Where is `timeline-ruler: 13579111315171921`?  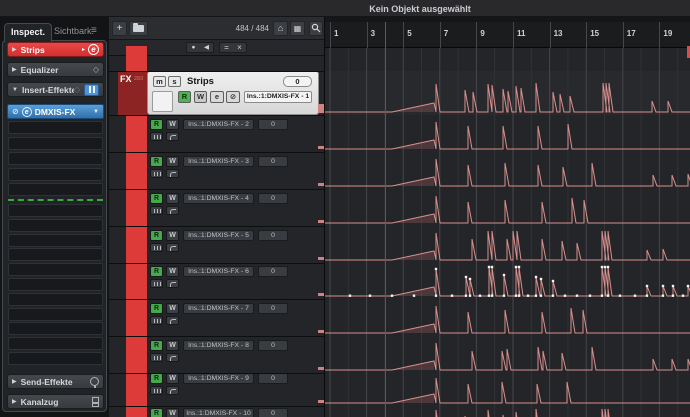 timeline-ruler: 13579111315171921 is located at coordinates (507, 35).